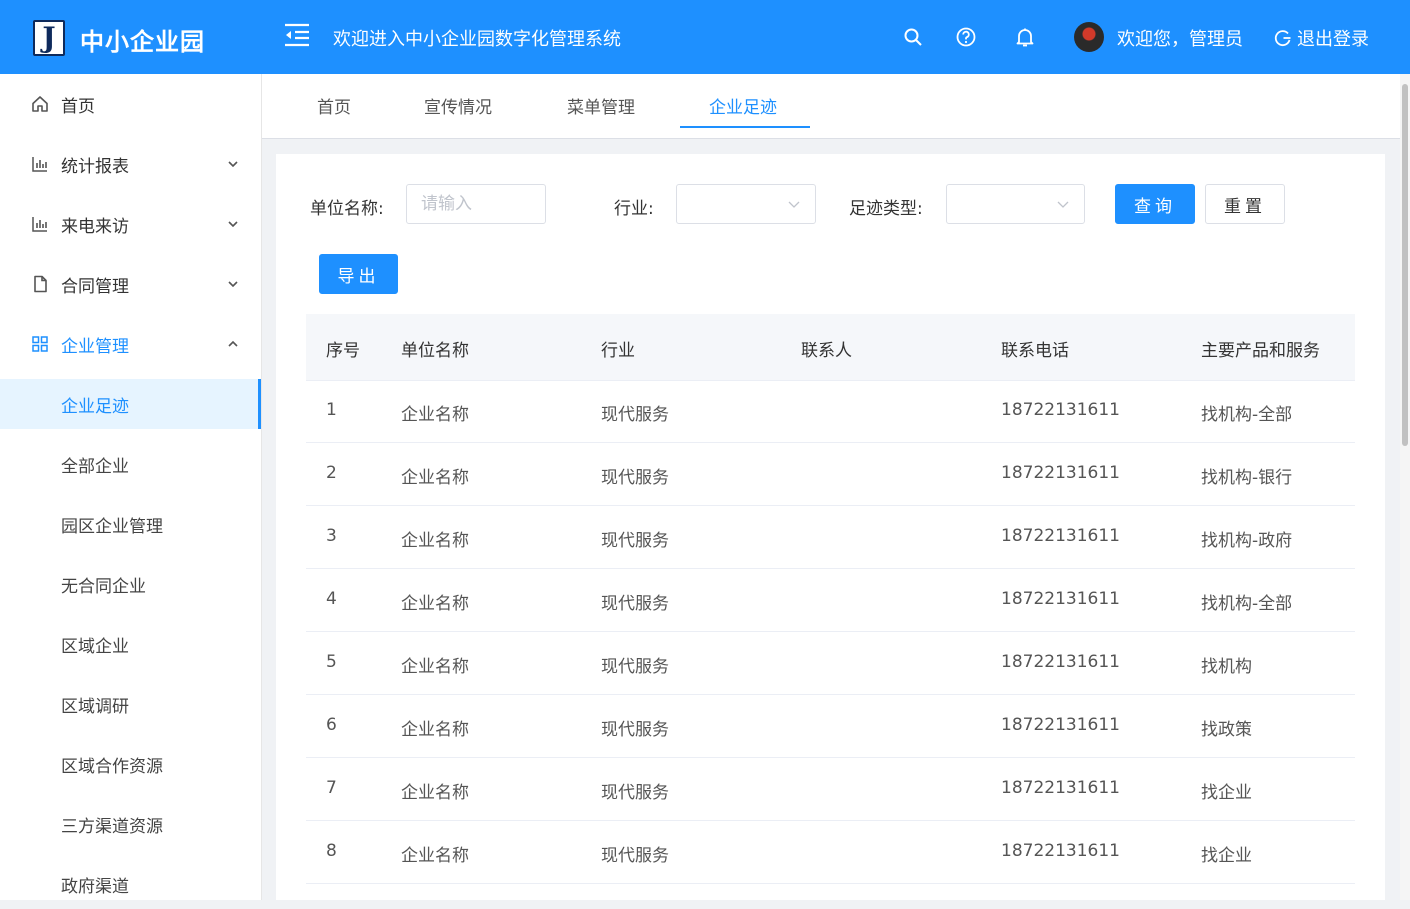 This screenshot has width=1410, height=909. What do you see at coordinates (331, 410) in the screenshot?
I see `cell-index: 1` at bounding box center [331, 410].